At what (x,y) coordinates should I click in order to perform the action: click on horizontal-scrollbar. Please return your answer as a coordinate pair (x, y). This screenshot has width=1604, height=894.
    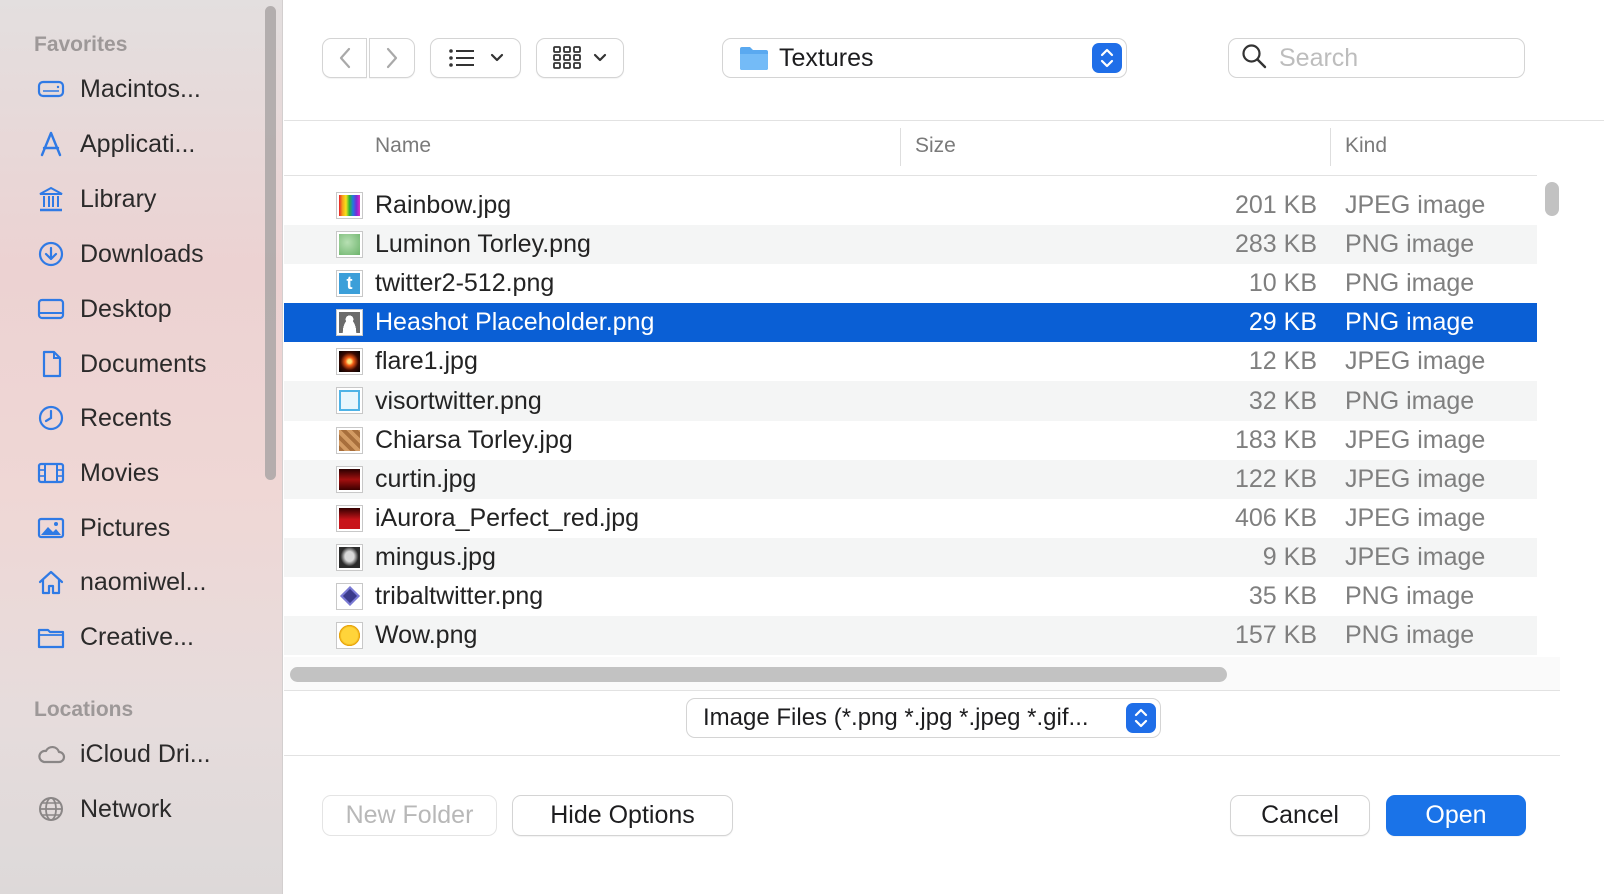
    Looking at the image, I should click on (758, 674).